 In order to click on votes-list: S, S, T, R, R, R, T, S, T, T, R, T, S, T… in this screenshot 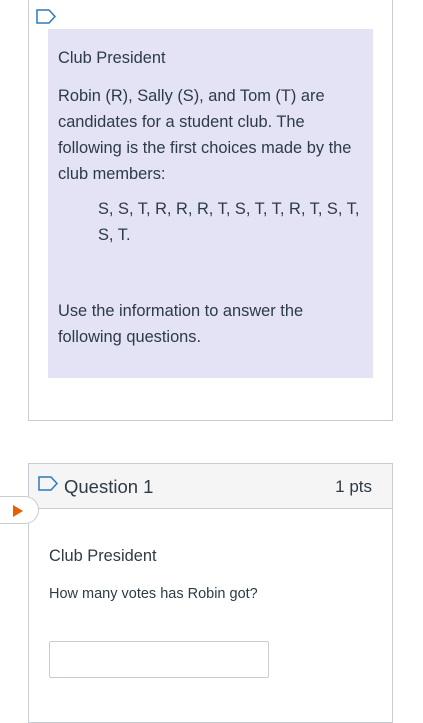, I will do `click(230, 222)`.